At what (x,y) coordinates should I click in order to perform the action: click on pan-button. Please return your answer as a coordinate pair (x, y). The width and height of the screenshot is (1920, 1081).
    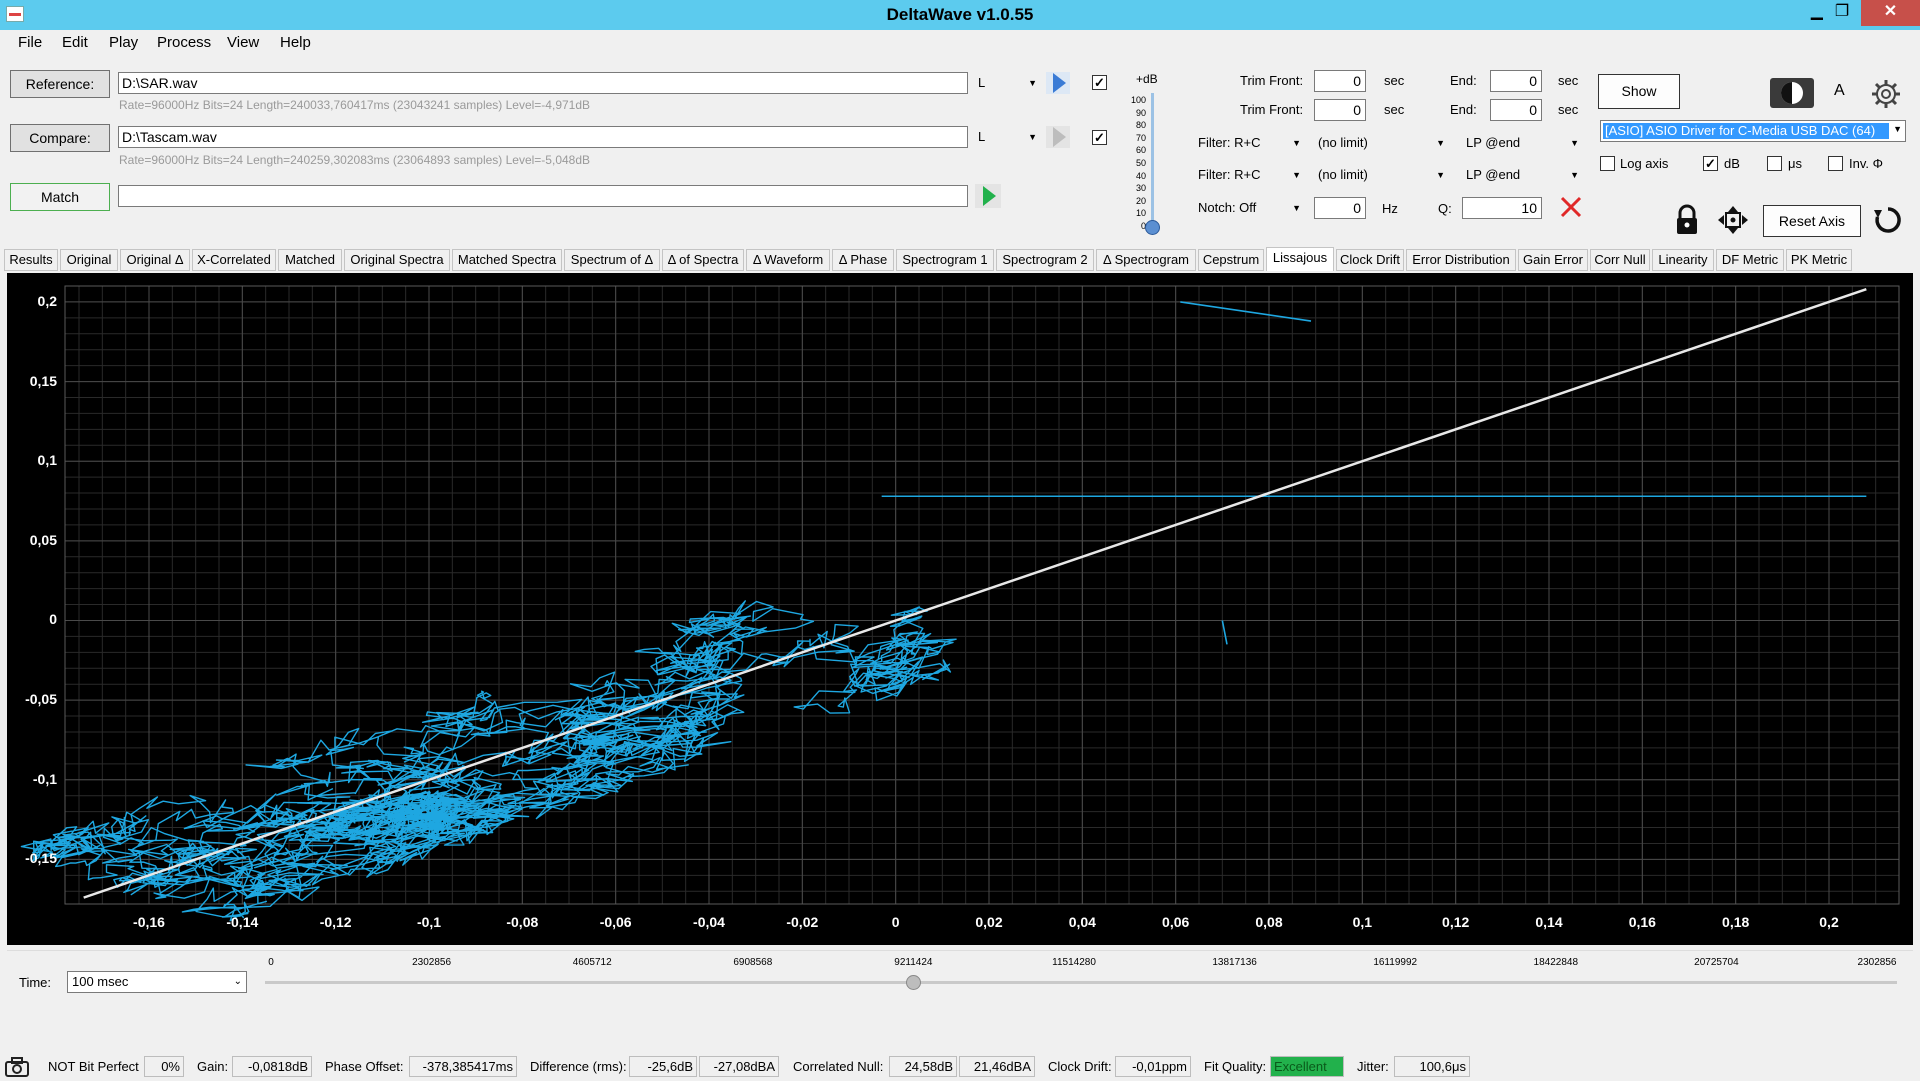
    Looking at the image, I should click on (1733, 220).